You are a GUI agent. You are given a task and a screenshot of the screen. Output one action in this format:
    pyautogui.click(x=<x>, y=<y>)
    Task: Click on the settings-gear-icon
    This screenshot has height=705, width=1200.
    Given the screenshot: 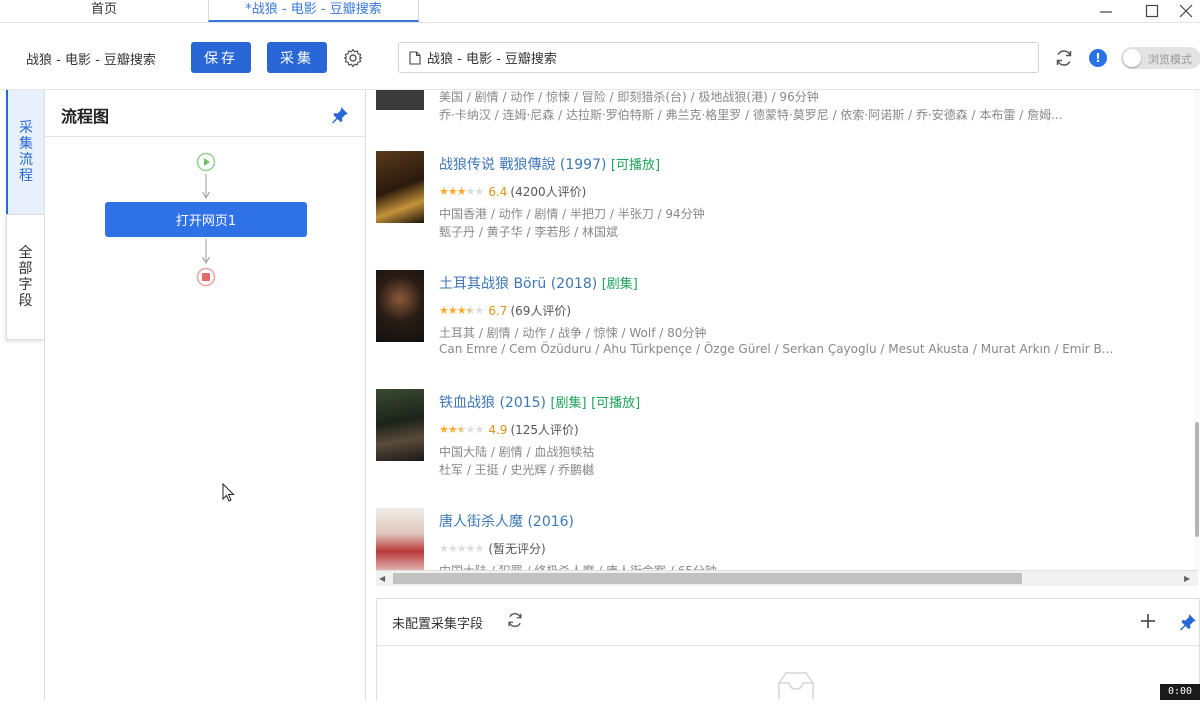 What is the action you would take?
    pyautogui.click(x=353, y=60)
    